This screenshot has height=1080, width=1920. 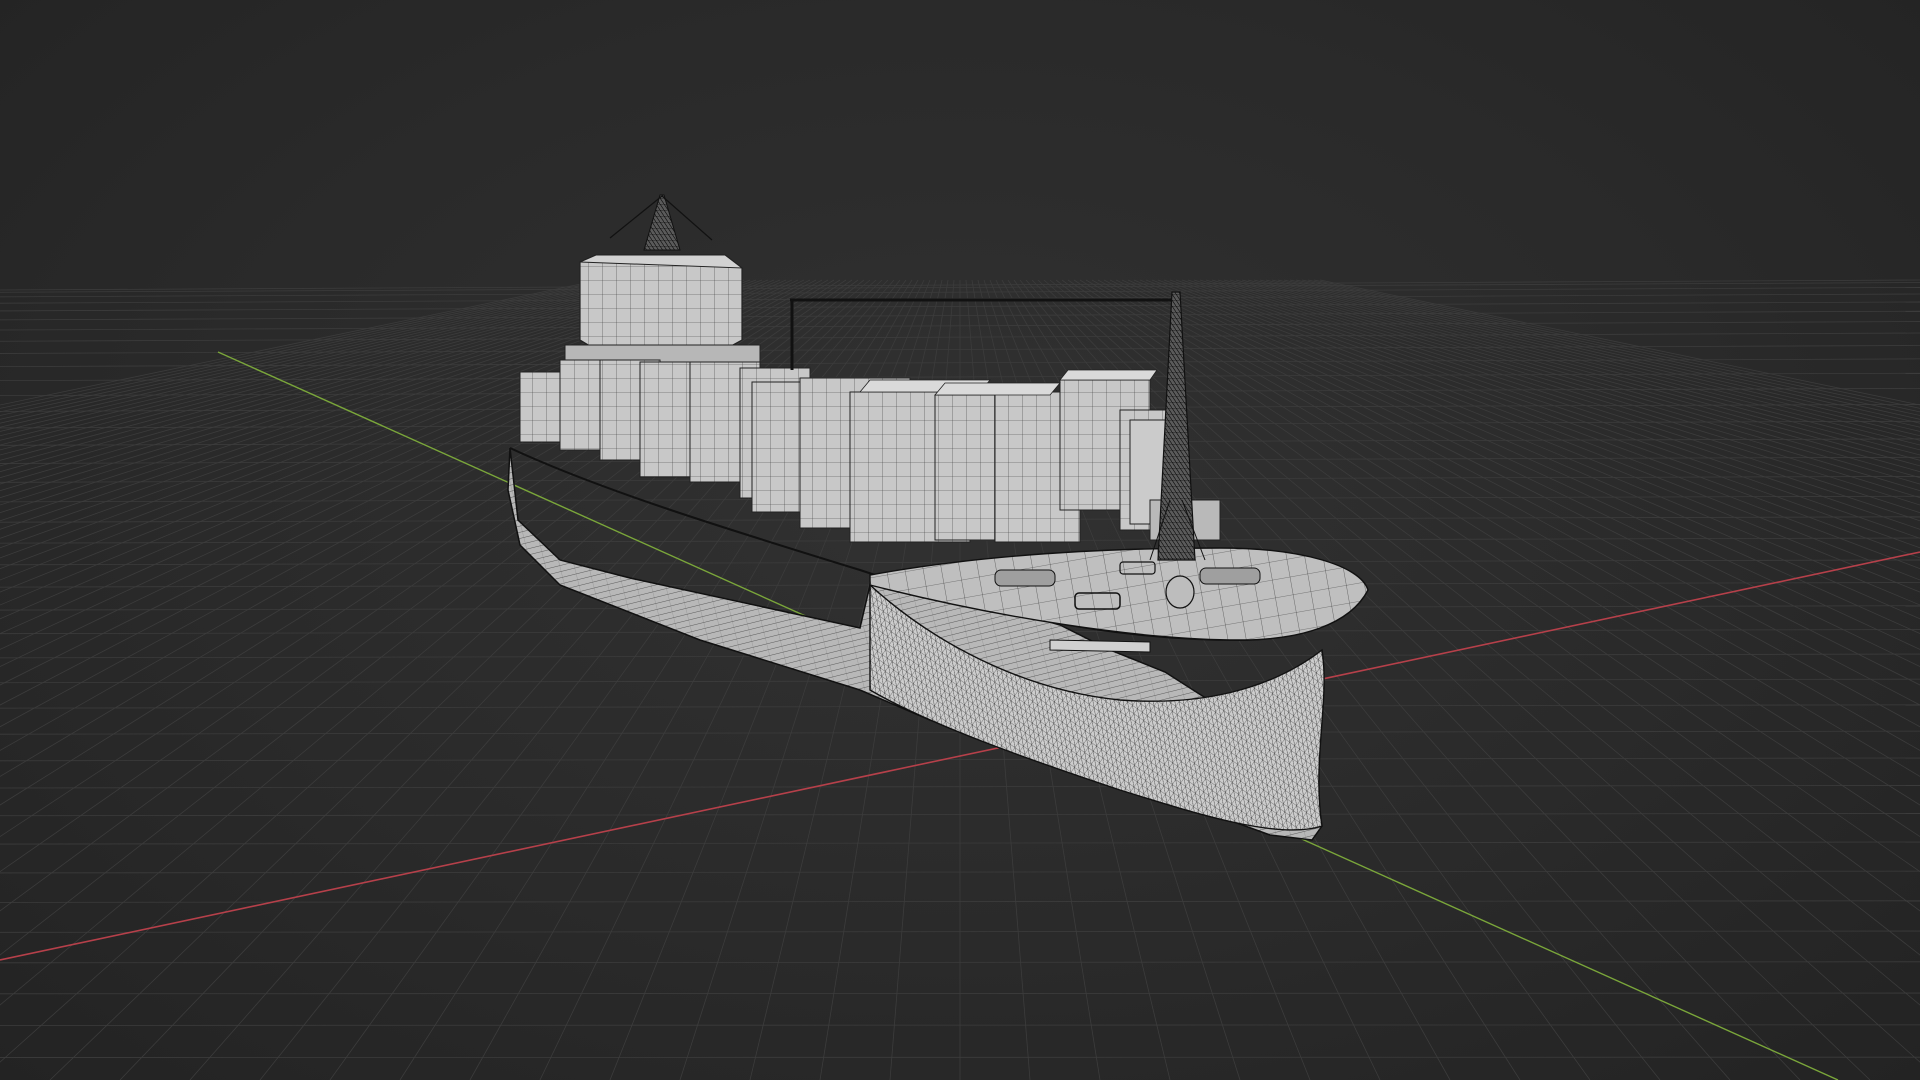 What do you see at coordinates (986, 456) in the screenshot?
I see `container-stack-front` at bounding box center [986, 456].